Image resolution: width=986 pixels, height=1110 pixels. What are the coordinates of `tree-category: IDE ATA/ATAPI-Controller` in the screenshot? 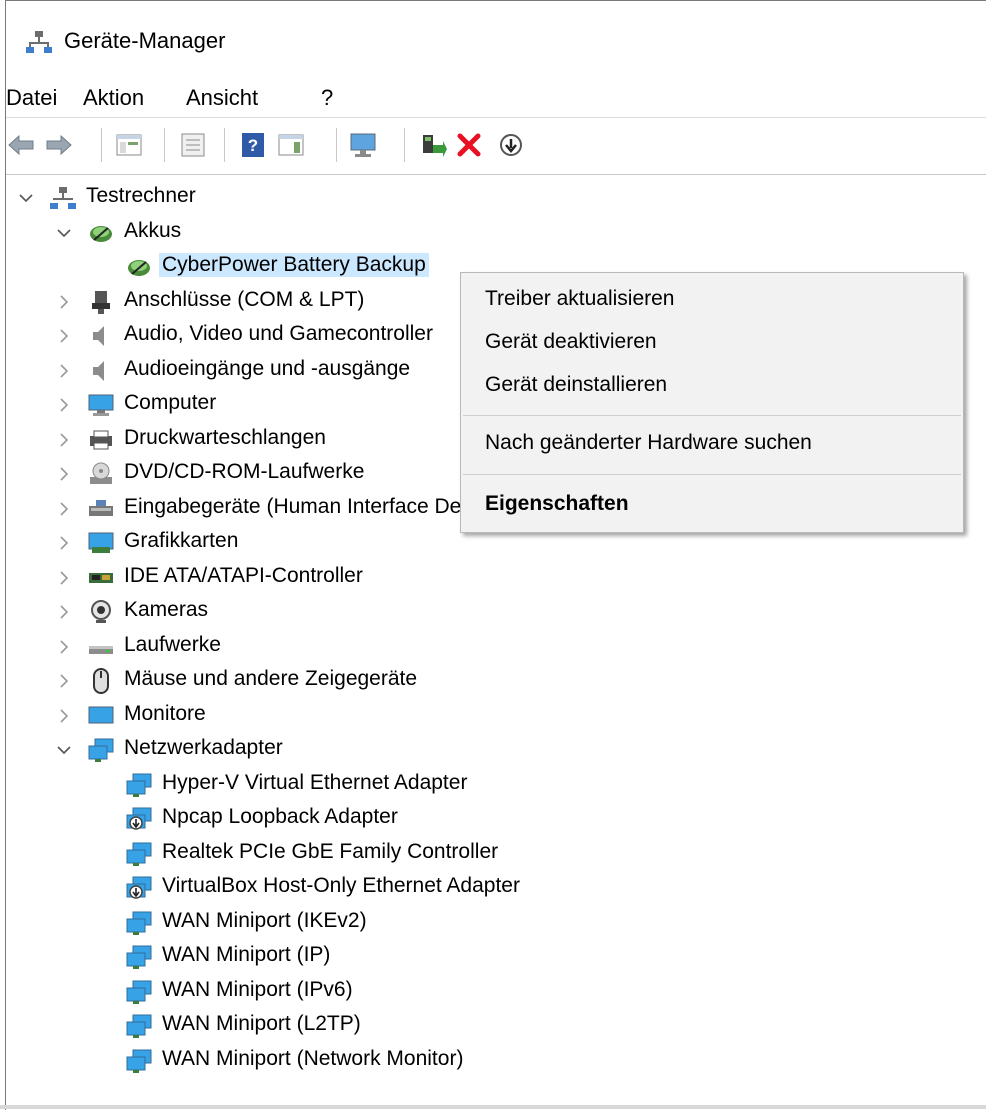 It's located at (496, 578).